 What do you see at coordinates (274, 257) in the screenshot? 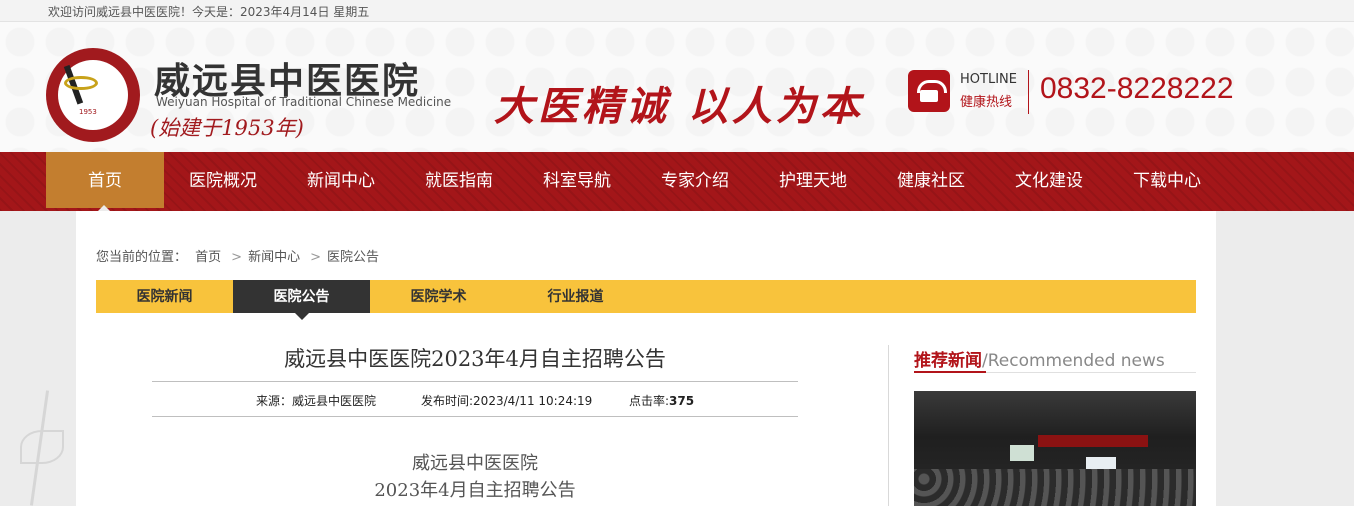
I see `breadcrumb-news: 新闻中心` at bounding box center [274, 257].